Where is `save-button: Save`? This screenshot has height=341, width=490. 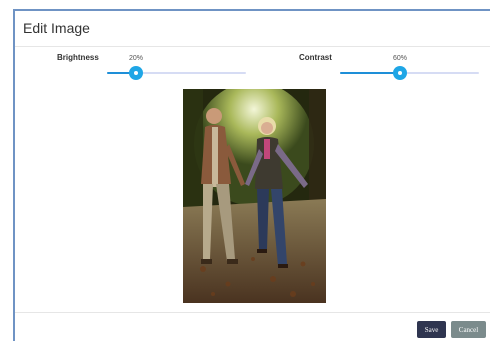
save-button: Save is located at coordinates (431, 329).